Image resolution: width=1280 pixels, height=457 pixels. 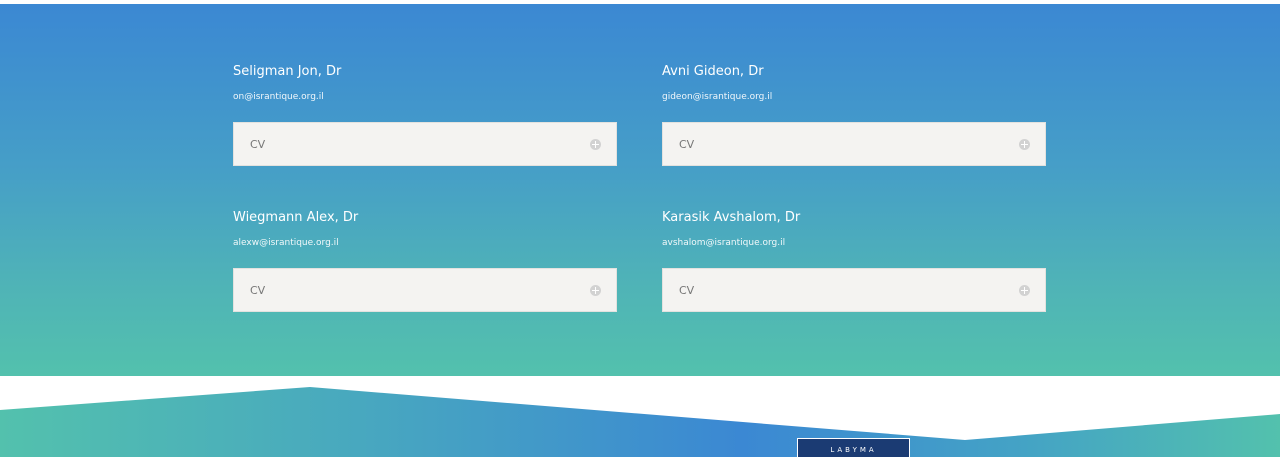 What do you see at coordinates (287, 71) in the screenshot?
I see `member-name: Seligman Jon, Dr` at bounding box center [287, 71].